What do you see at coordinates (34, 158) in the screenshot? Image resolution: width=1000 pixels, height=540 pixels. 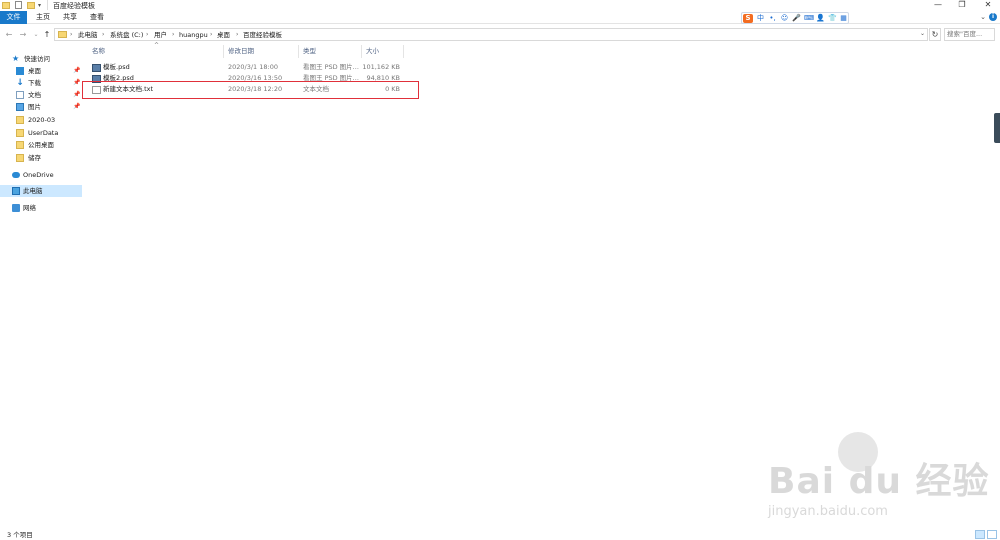 I see `sidebar-item-label: 储存` at bounding box center [34, 158].